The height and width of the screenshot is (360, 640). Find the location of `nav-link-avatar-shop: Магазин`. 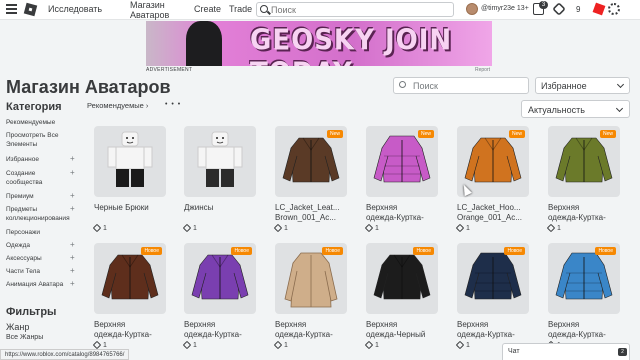

nav-link-avatar-shop: Магазин is located at coordinates (147, 5).